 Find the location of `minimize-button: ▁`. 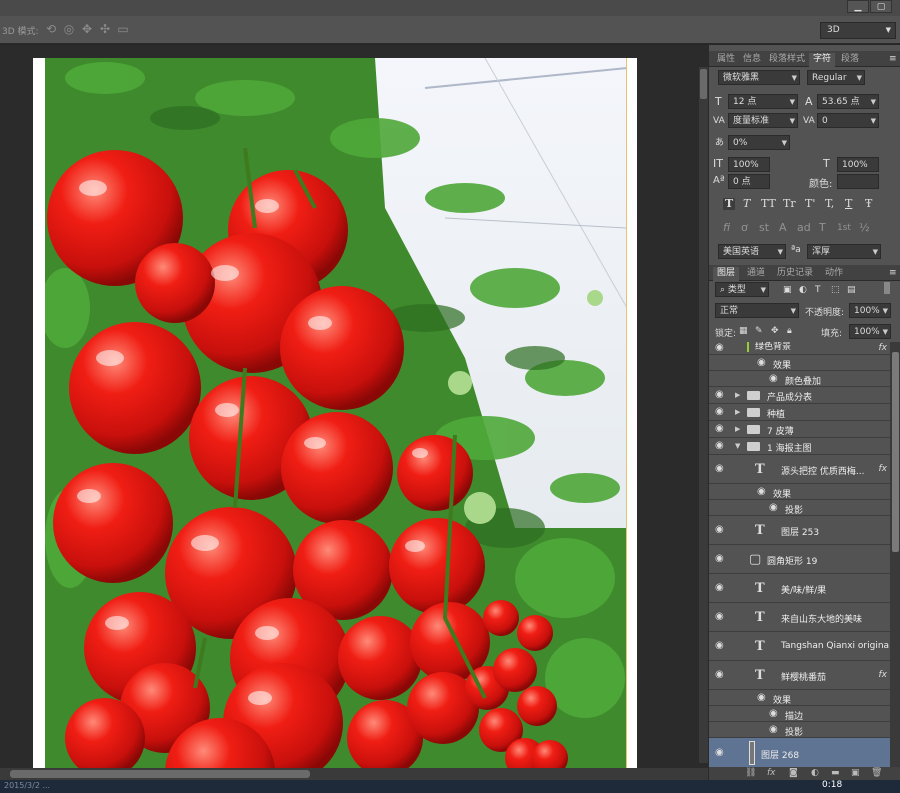

minimize-button: ▁ is located at coordinates (858, 6).